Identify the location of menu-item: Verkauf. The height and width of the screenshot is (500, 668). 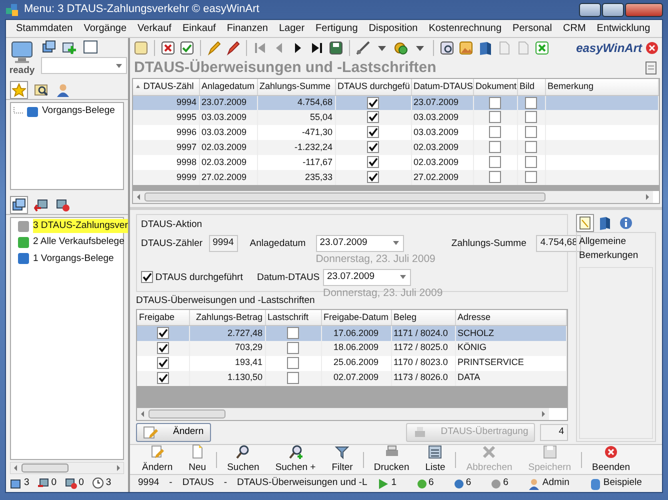
(155, 28).